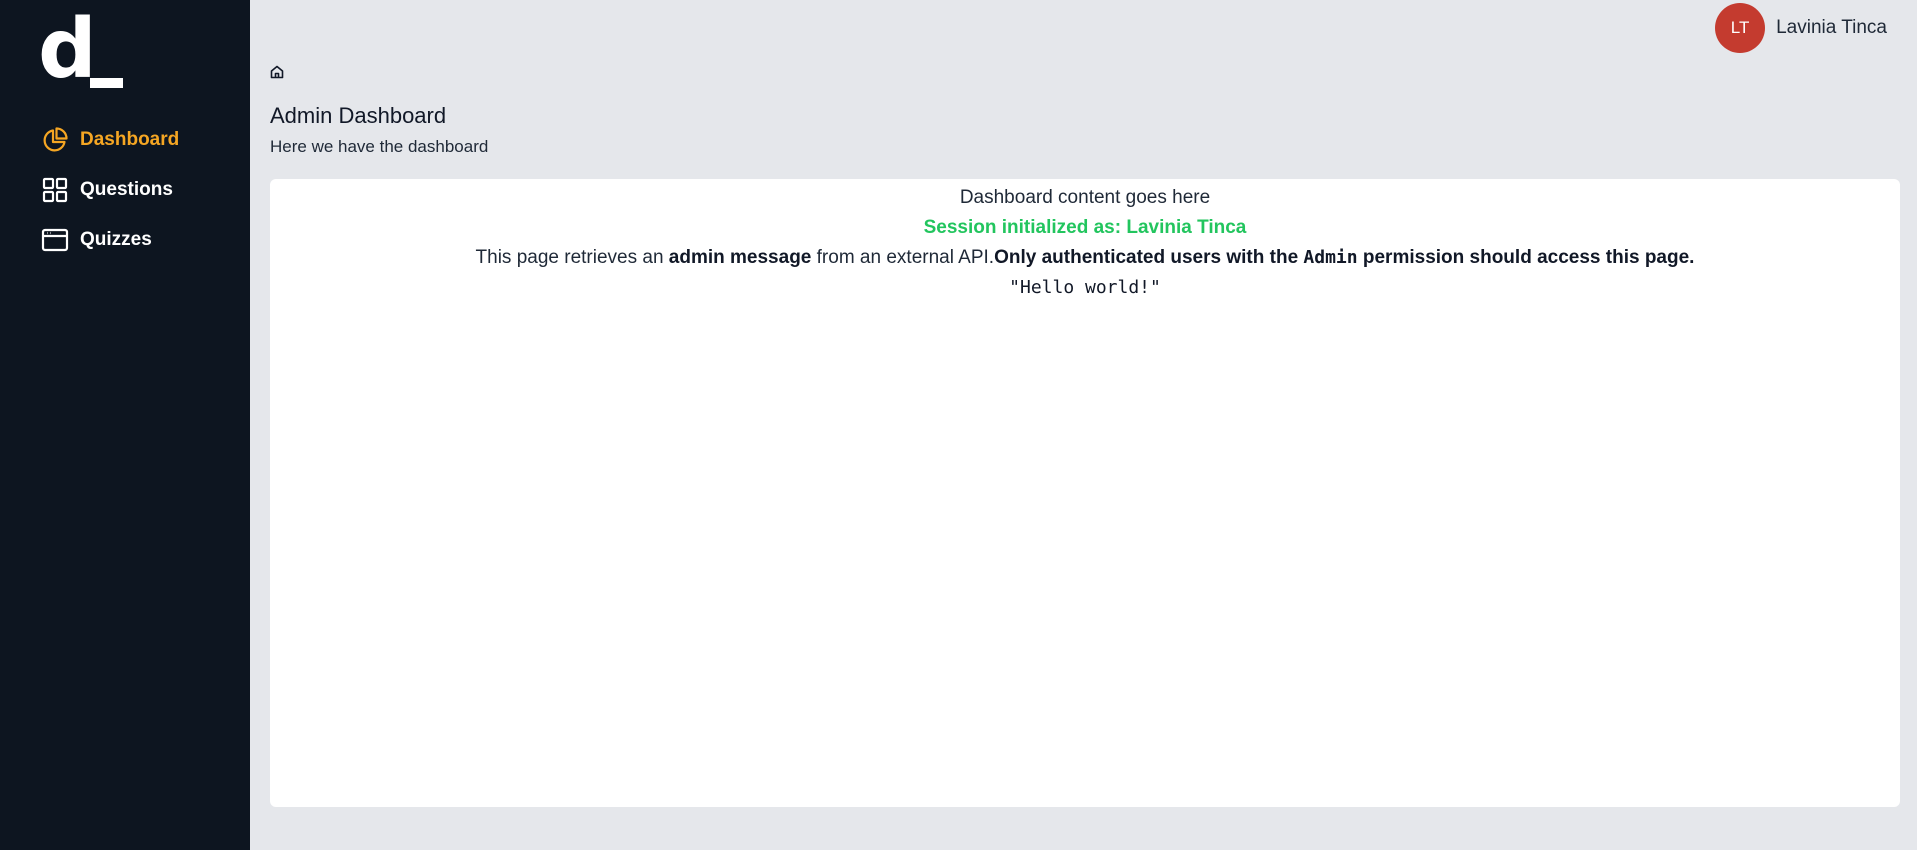  I want to click on page-subtitle: Here we have the dashboard, so click(379, 146).